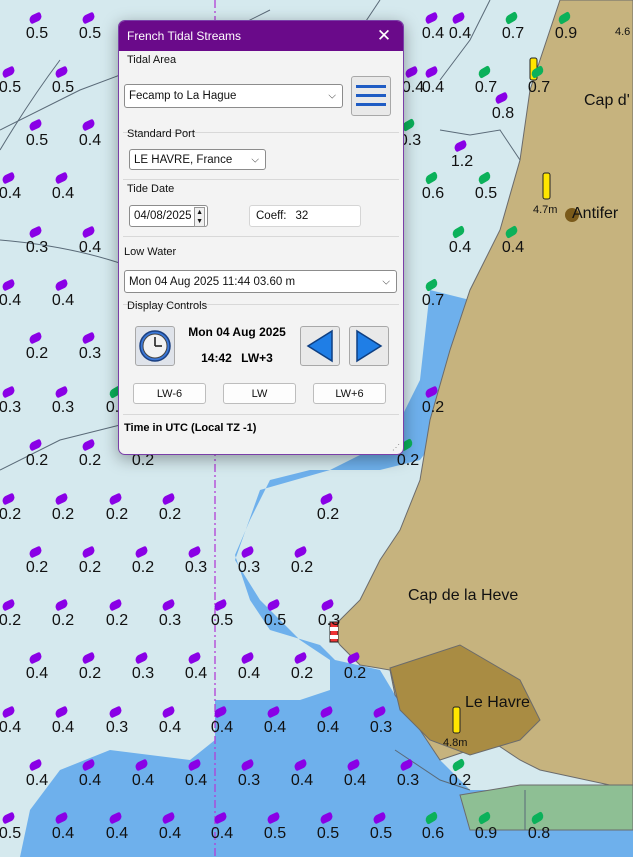  I want to click on triangle-right-icon, so click(369, 346).